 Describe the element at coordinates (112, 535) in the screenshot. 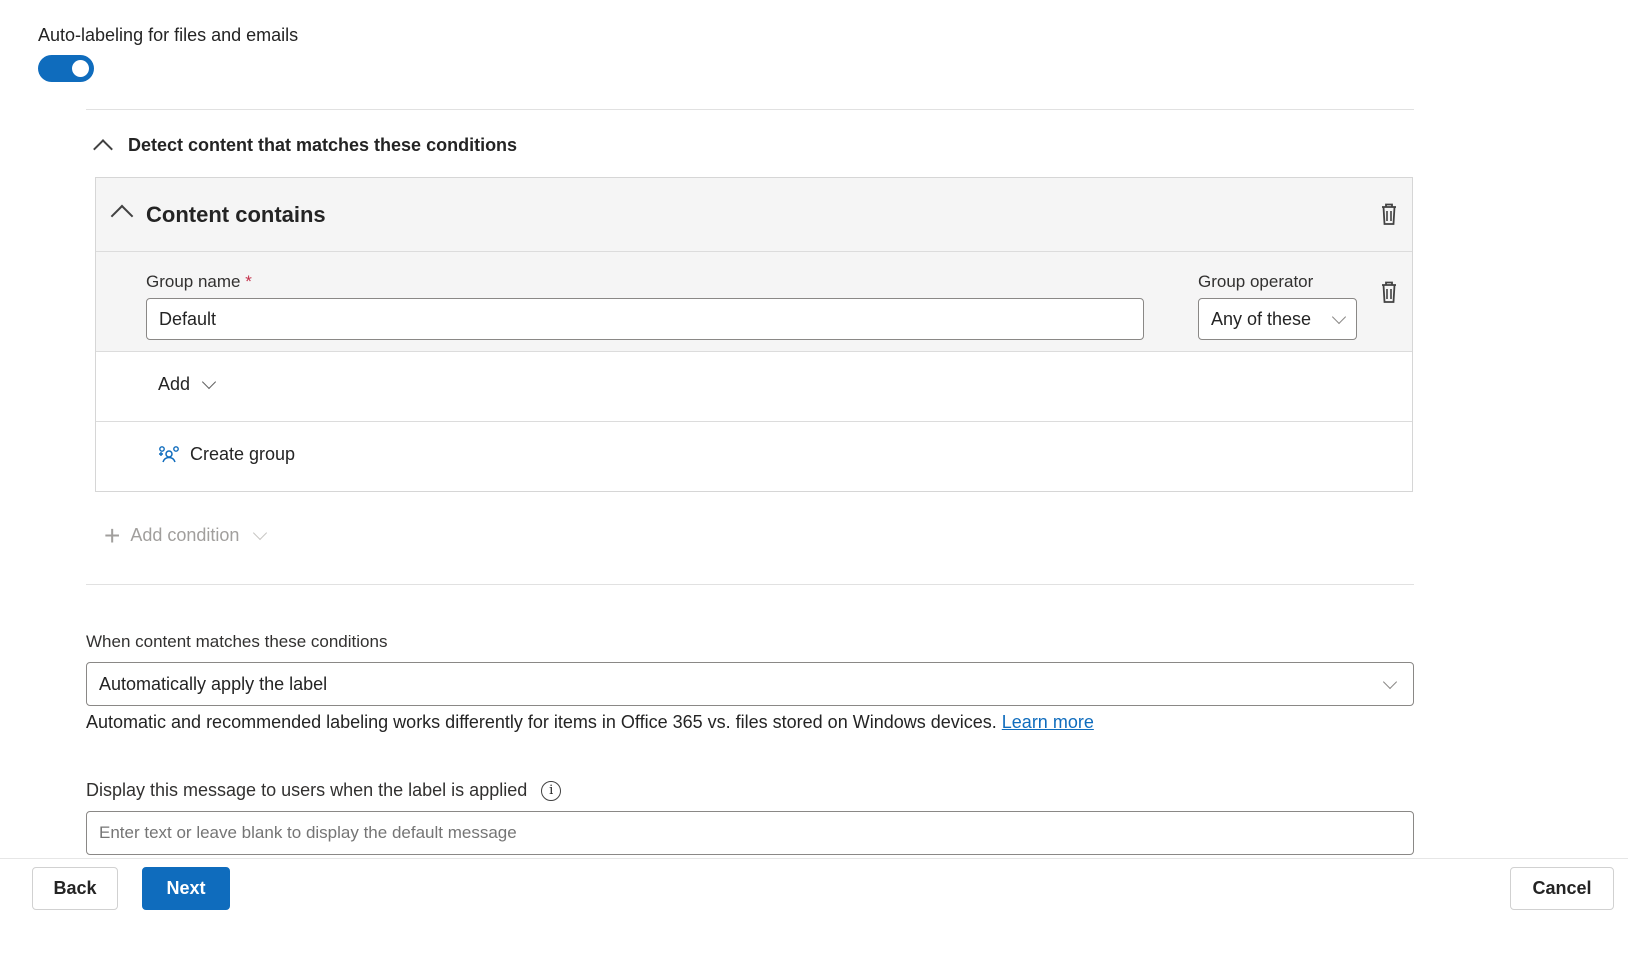

I see `plus-icon: +` at that location.